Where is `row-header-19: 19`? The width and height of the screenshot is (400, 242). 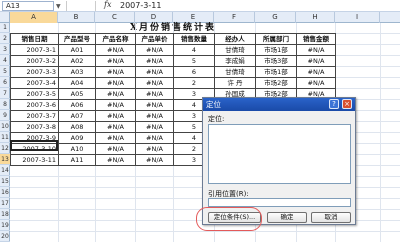 row-header-19: 19 is located at coordinates (5, 225).